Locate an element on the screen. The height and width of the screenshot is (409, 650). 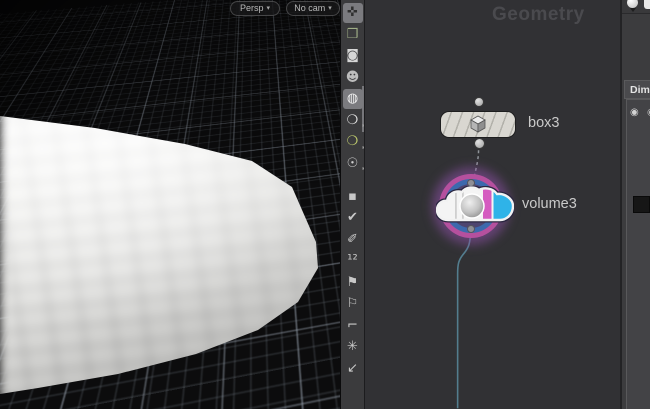
default-camera-icon: ☉▸ is located at coordinates (354, 163).